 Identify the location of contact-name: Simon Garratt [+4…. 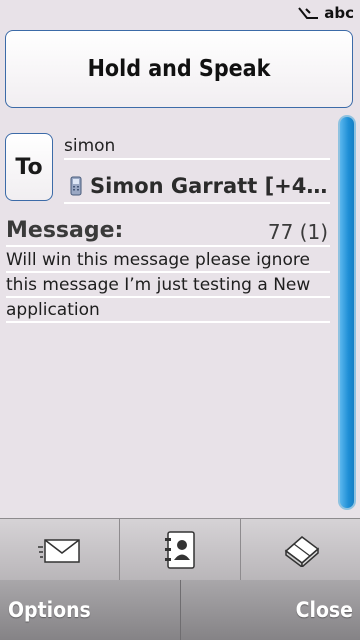
(209, 186).